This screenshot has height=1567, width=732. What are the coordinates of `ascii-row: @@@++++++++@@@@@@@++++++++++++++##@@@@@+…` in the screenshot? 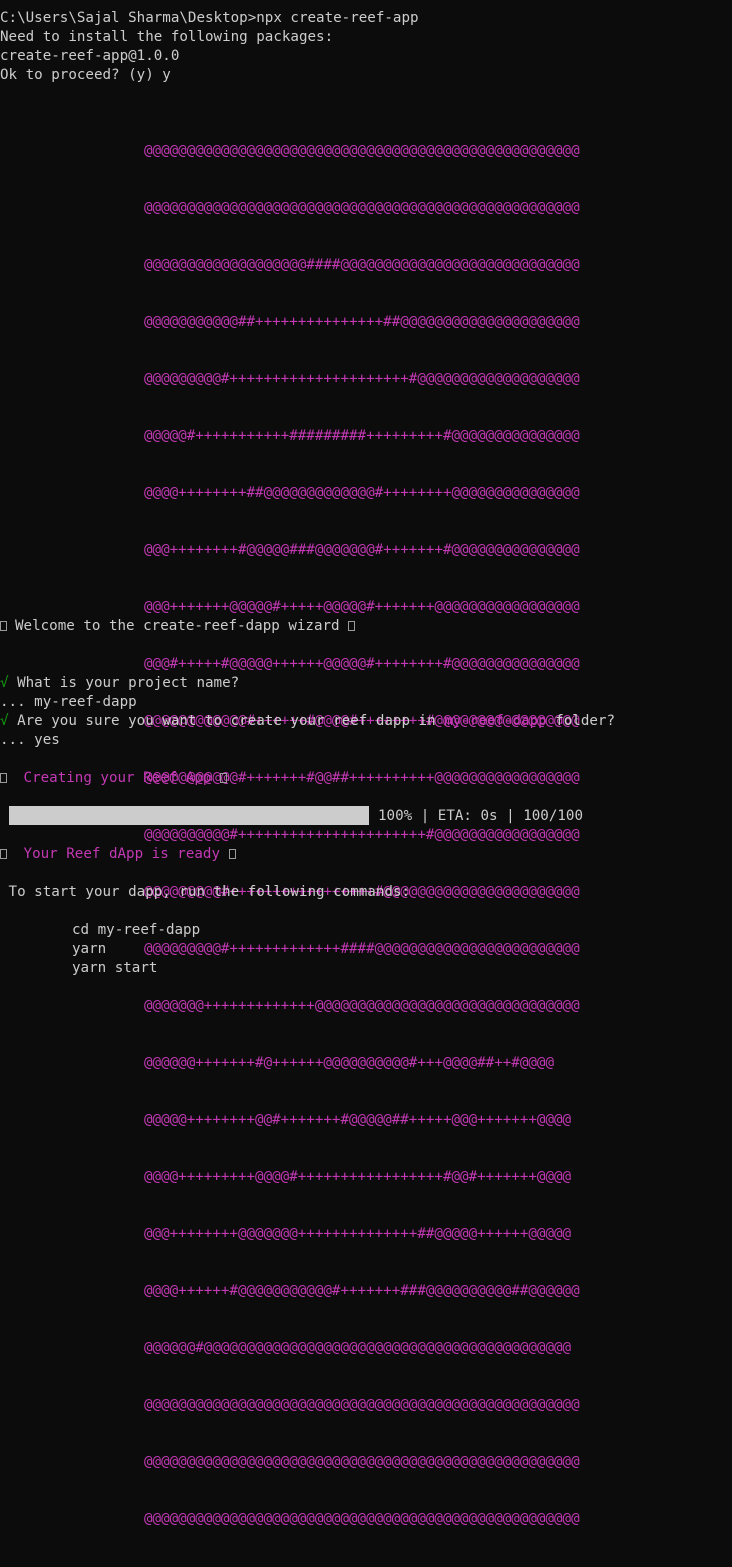 It's located at (358, 1234).